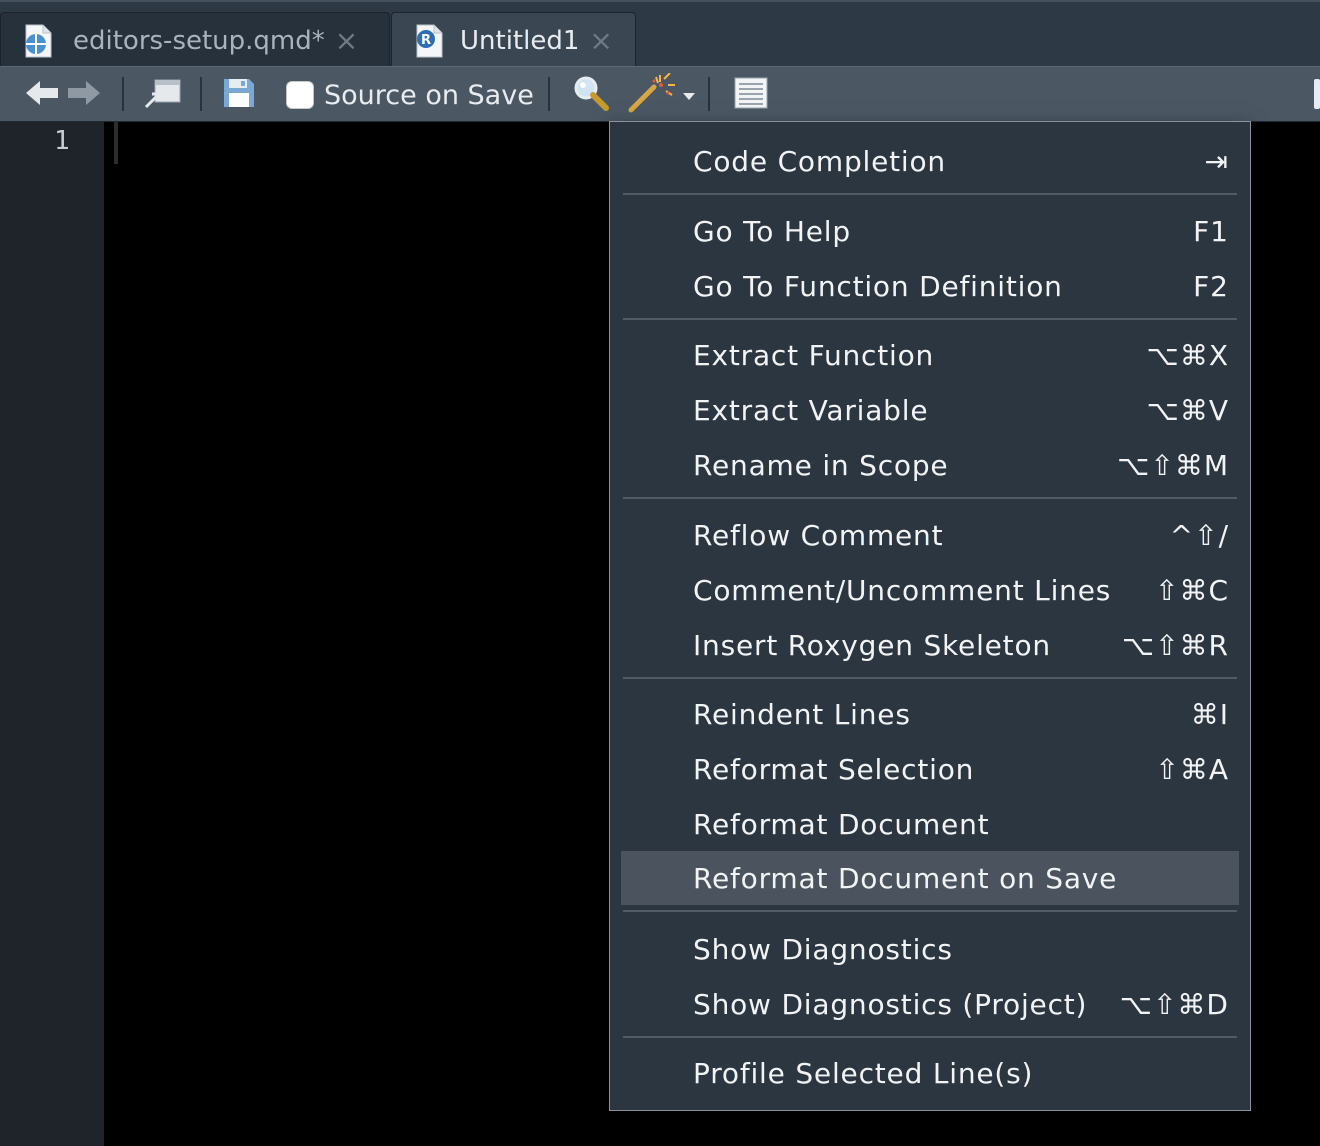  I want to click on tab-editors-setup: editors-setup.qmd* ×, so click(195, 40).